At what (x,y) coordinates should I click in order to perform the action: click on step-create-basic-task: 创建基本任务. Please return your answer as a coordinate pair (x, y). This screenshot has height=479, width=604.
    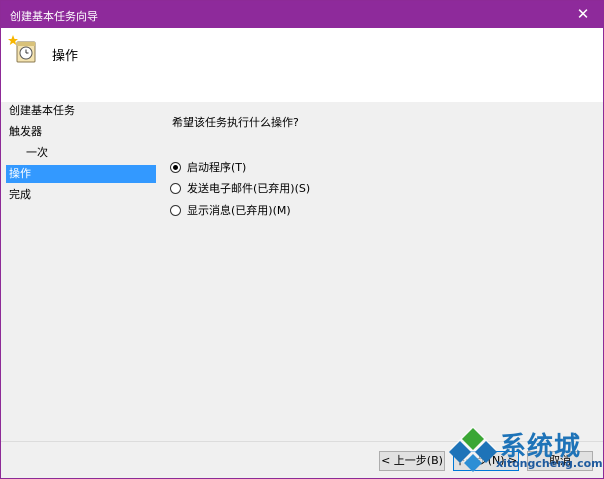
    Looking at the image, I should click on (81, 111).